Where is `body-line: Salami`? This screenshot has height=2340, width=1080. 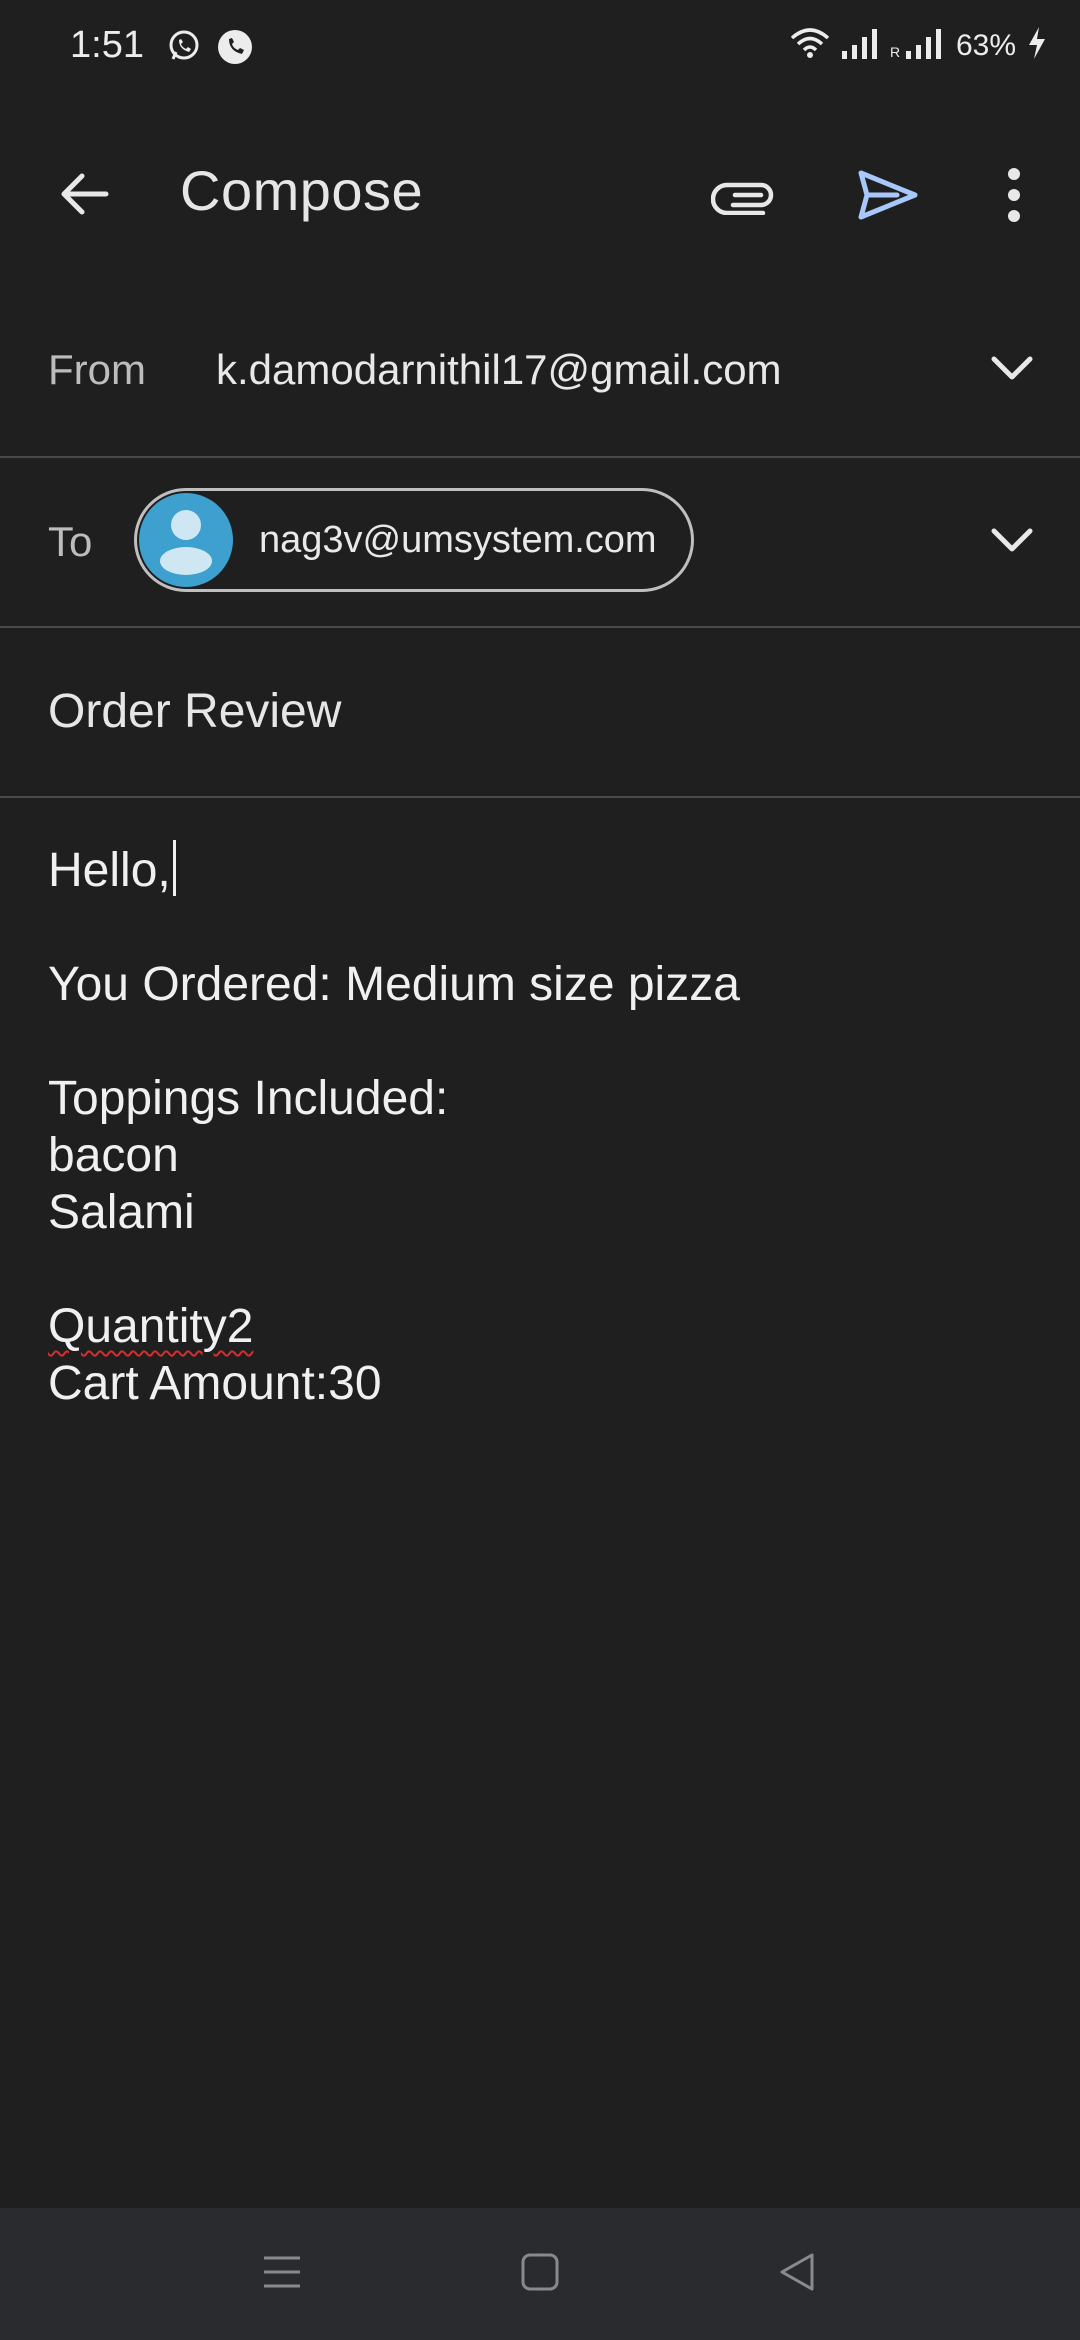 body-line: Salami is located at coordinates (121, 1212).